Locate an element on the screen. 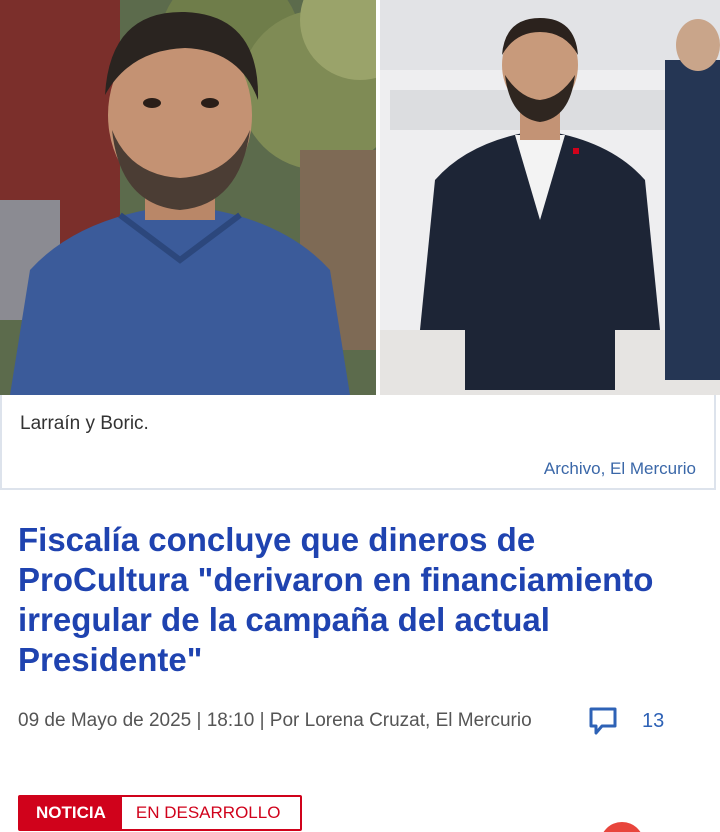 Image resolution: width=720 pixels, height=832 pixels. badge-label-en-desarrollo: EN DESARROLLO is located at coordinates (211, 813).